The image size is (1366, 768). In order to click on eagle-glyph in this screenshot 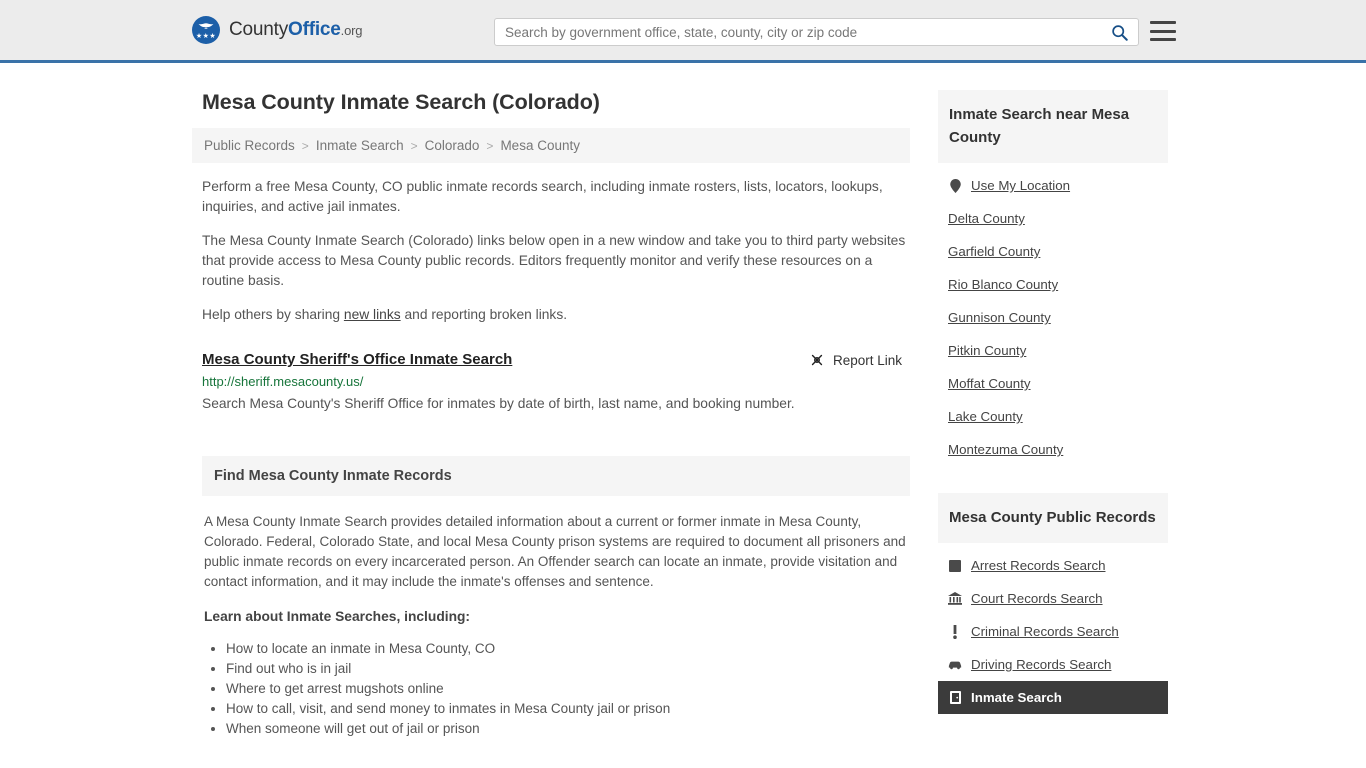, I will do `click(206, 26)`.